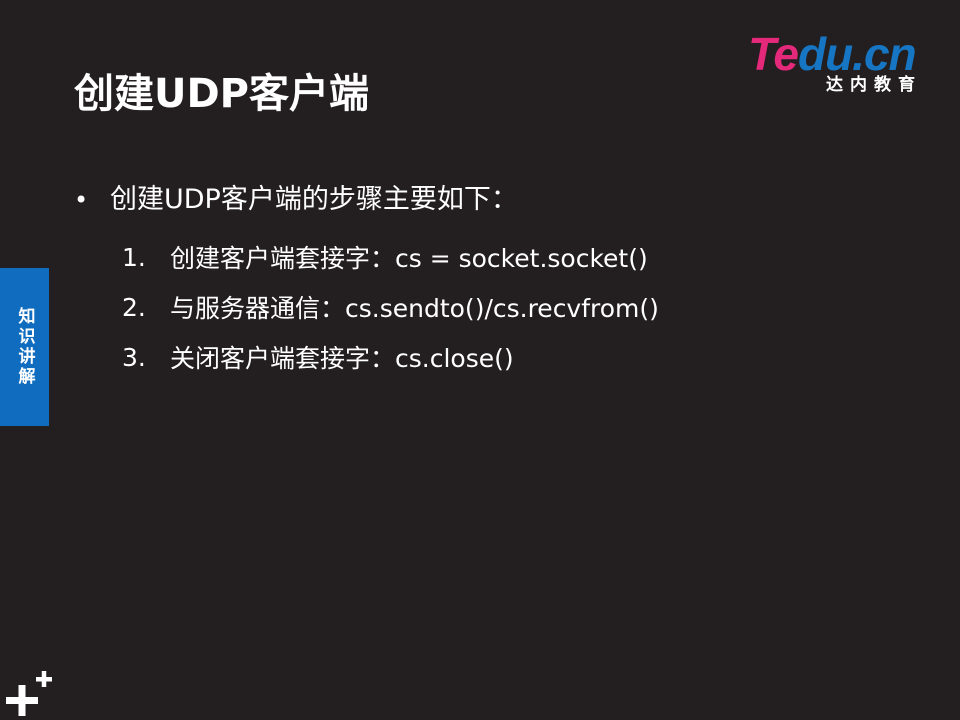  I want to click on side-tab-label: 知识讲解, so click(24, 347).